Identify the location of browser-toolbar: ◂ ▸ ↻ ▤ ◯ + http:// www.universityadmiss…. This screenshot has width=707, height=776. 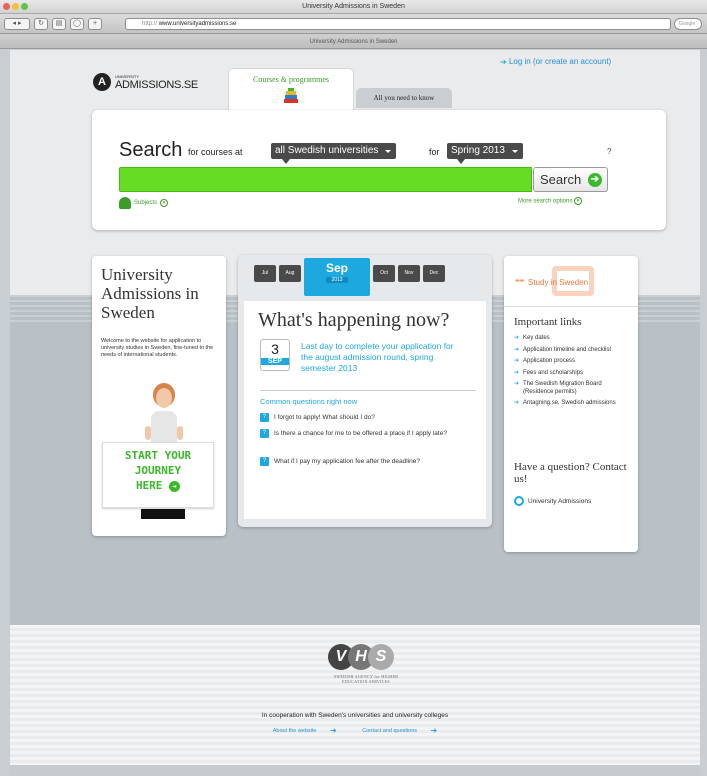
(353, 24).